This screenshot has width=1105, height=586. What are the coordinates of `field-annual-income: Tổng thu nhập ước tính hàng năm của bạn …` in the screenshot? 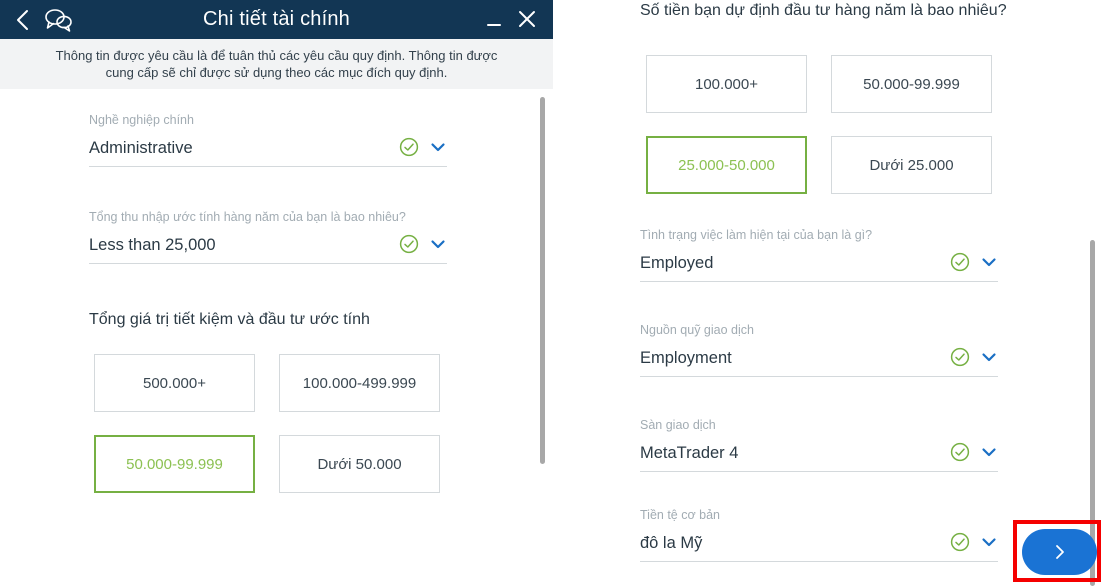 It's located at (268, 237).